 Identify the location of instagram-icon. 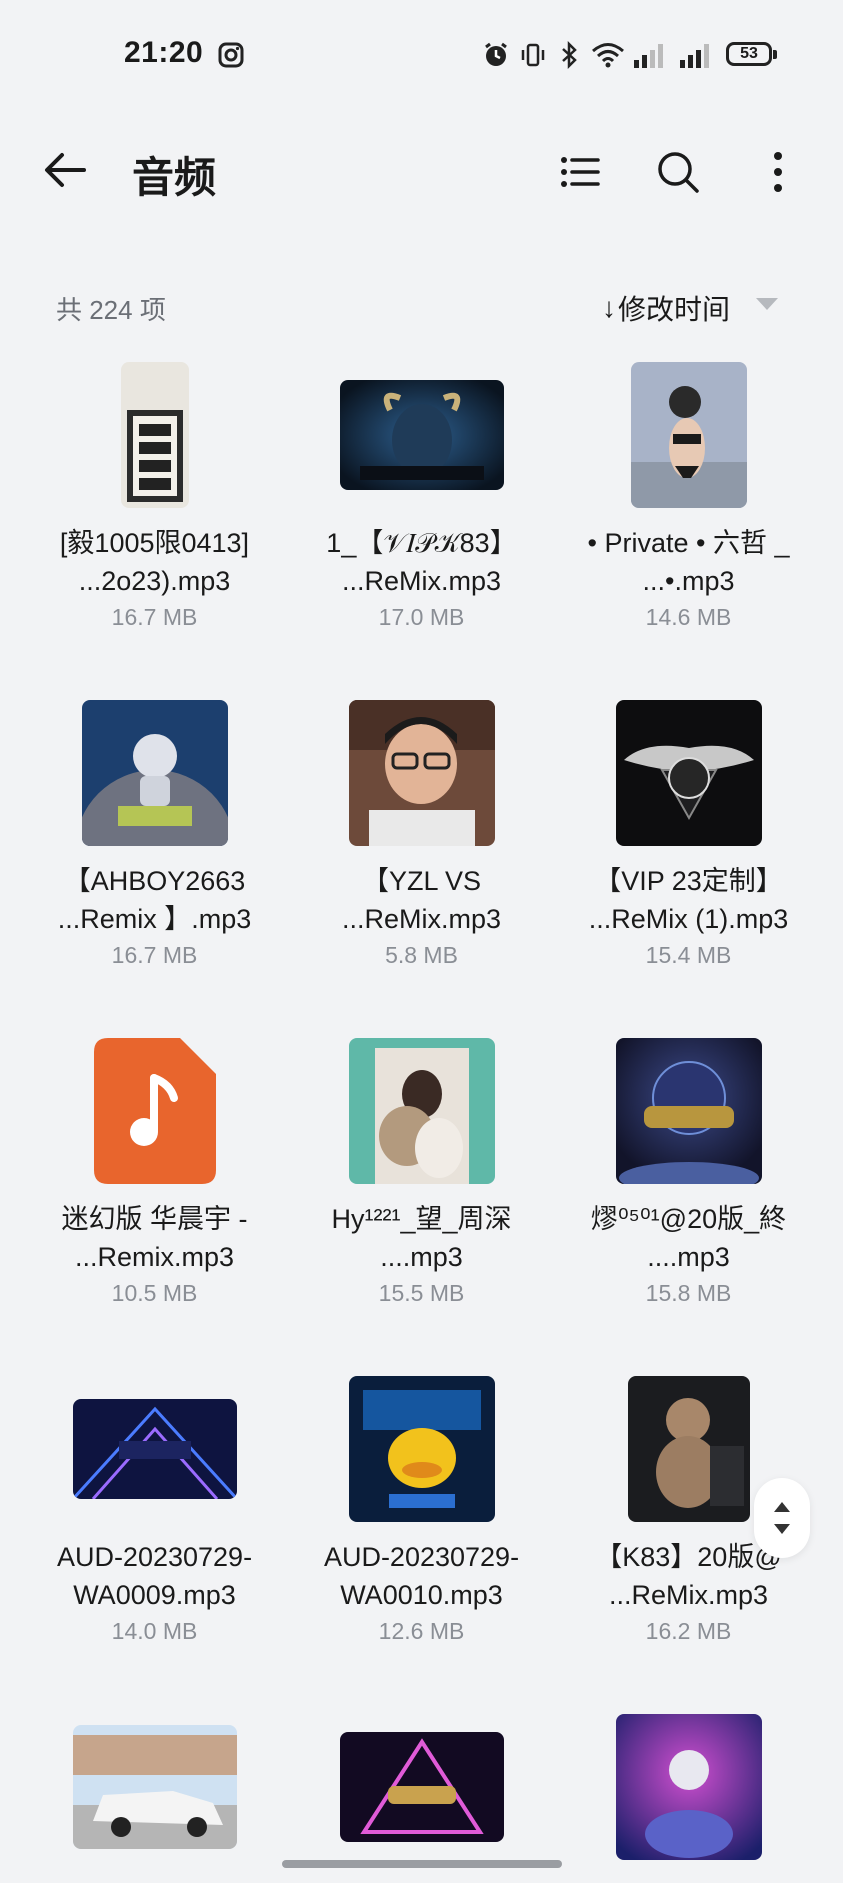
(231, 55).